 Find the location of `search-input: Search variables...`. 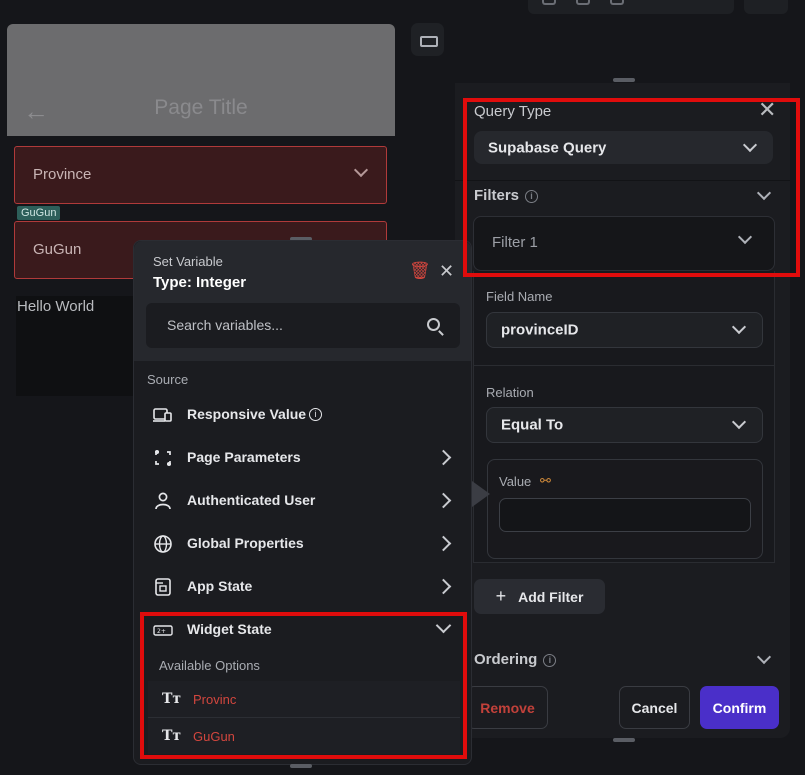

search-input: Search variables... is located at coordinates (225, 325).